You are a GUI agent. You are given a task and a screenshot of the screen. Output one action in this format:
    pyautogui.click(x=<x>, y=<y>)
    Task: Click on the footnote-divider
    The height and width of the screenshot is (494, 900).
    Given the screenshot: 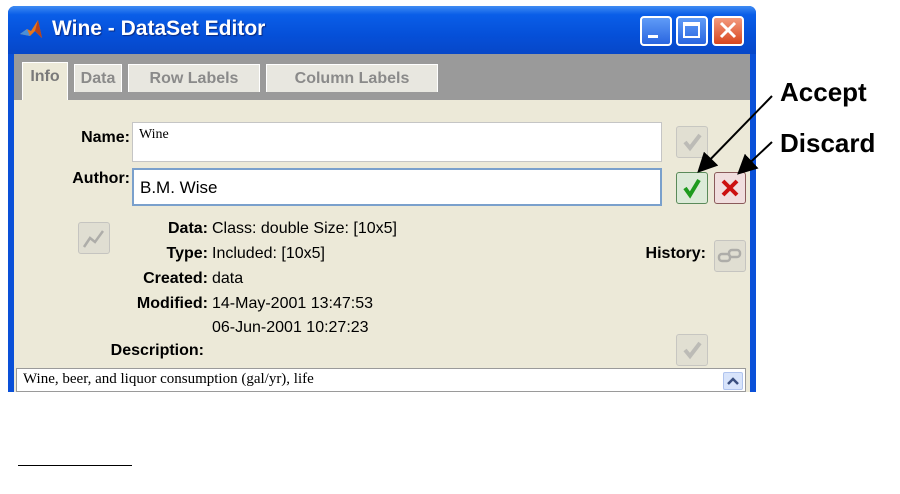 What is the action you would take?
    pyautogui.click(x=75, y=465)
    